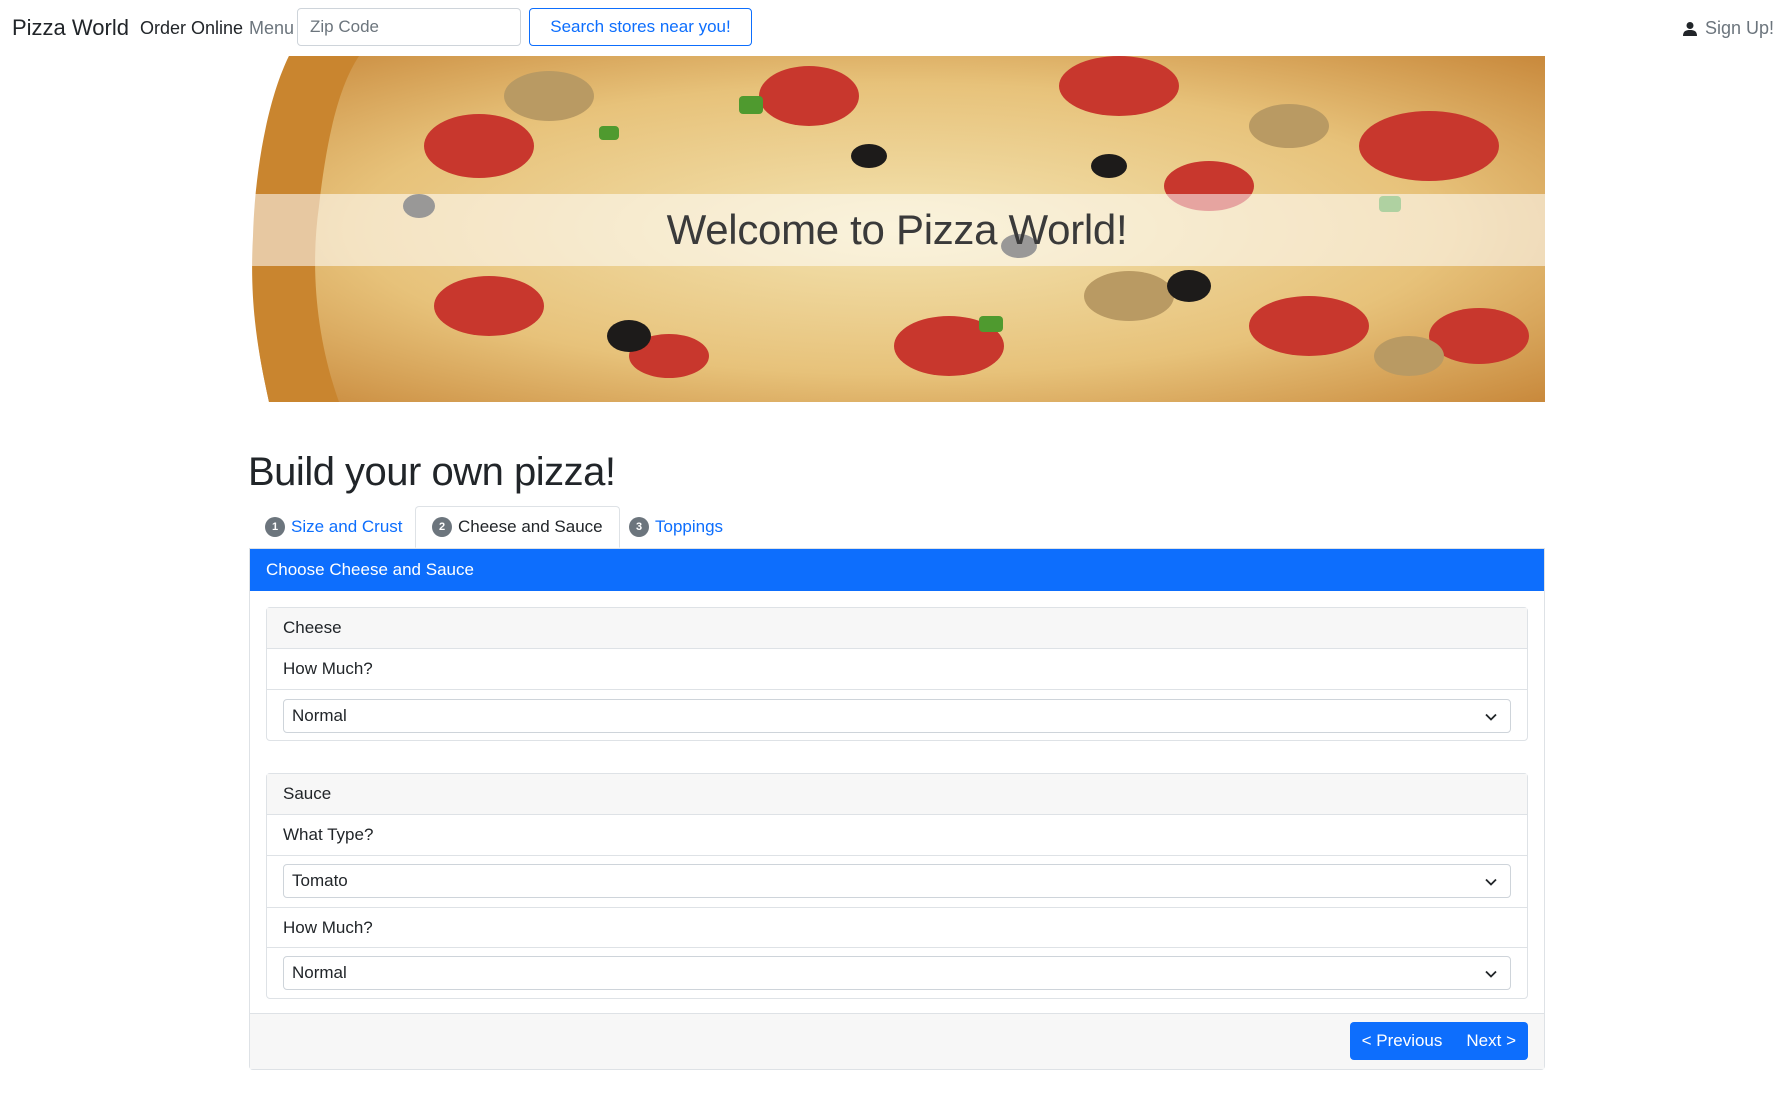  I want to click on hero-title-band: Welcome to Pizza World!, so click(897, 230).